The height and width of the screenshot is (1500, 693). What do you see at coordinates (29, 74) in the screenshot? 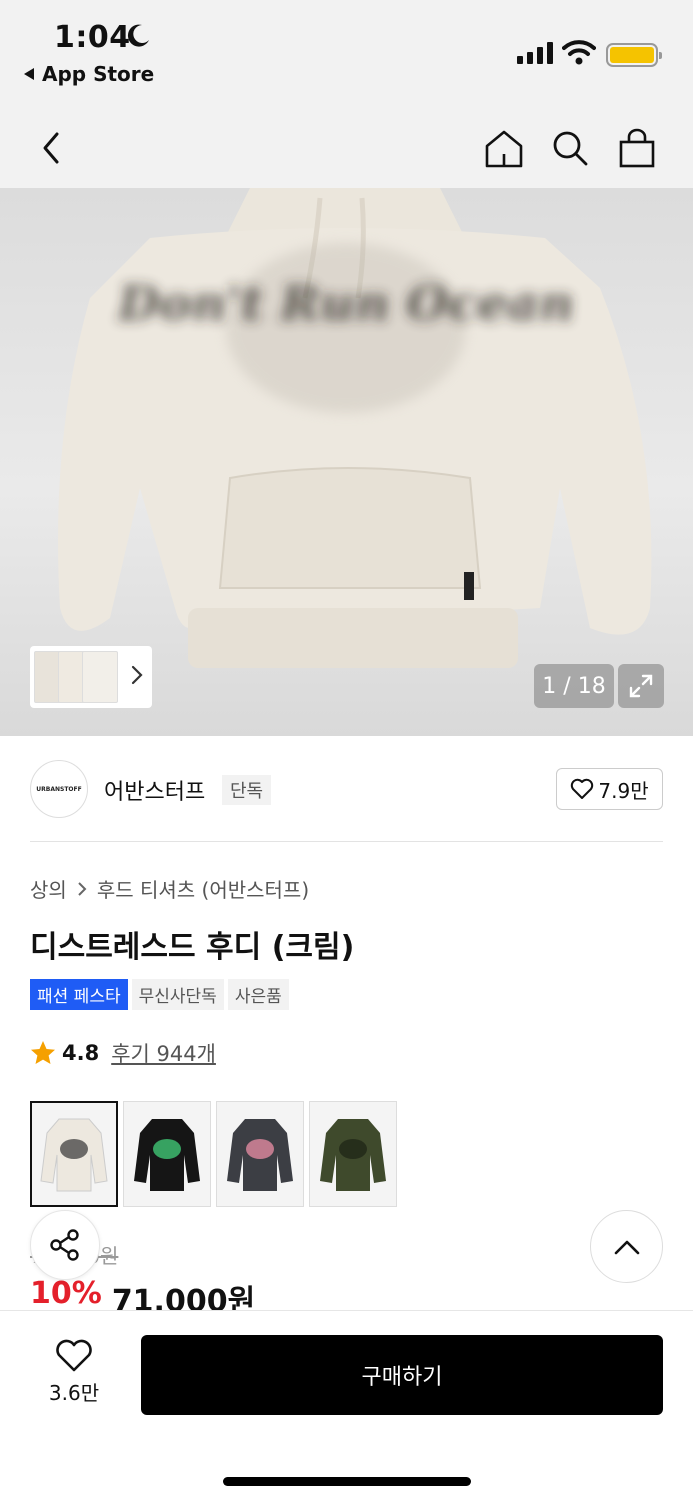
I see `back-triangle-icon` at bounding box center [29, 74].